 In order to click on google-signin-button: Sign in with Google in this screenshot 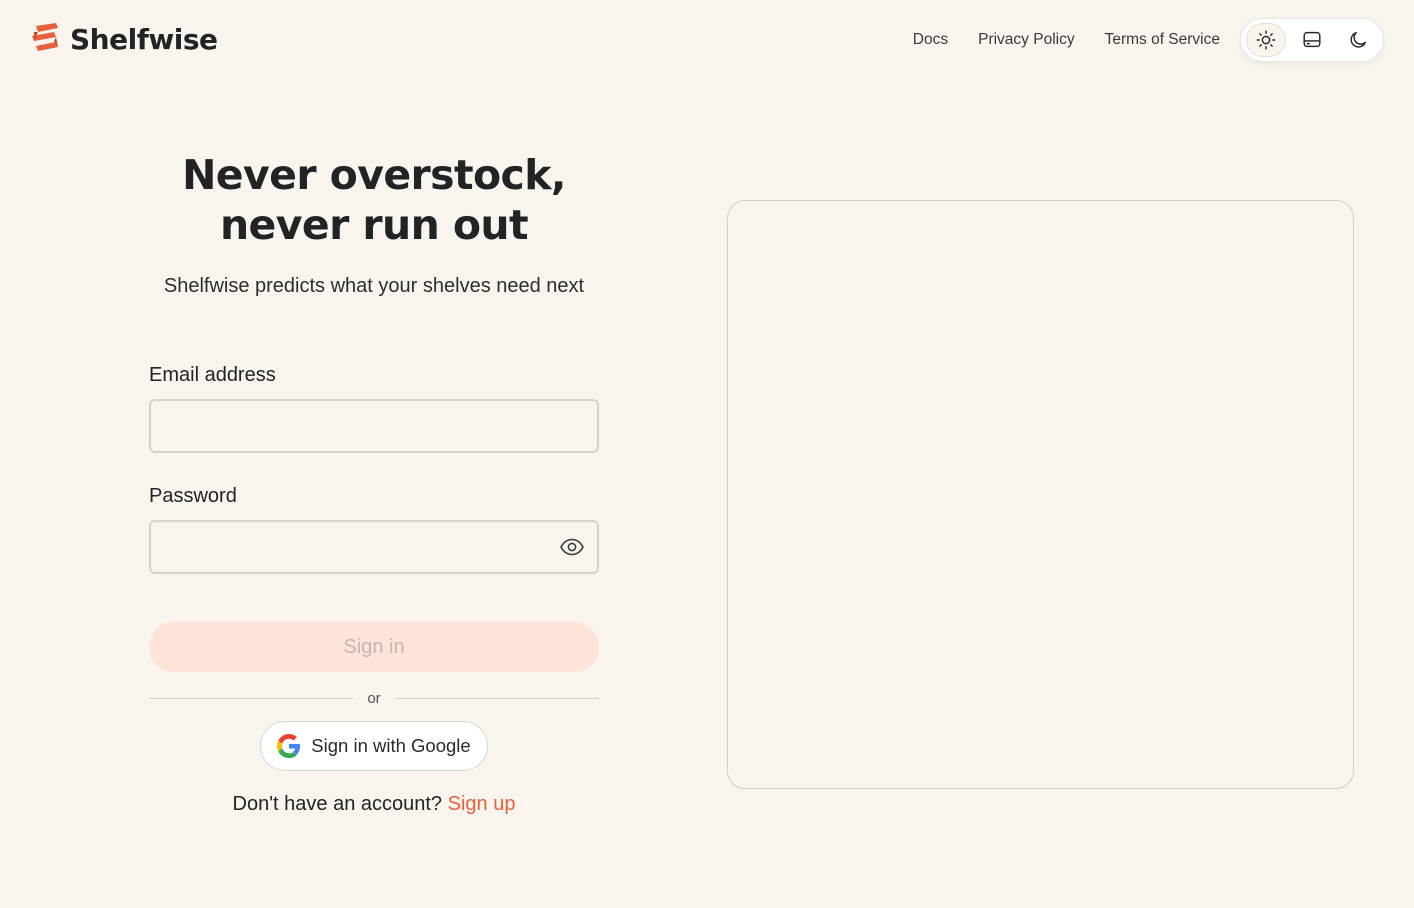, I will do `click(374, 746)`.